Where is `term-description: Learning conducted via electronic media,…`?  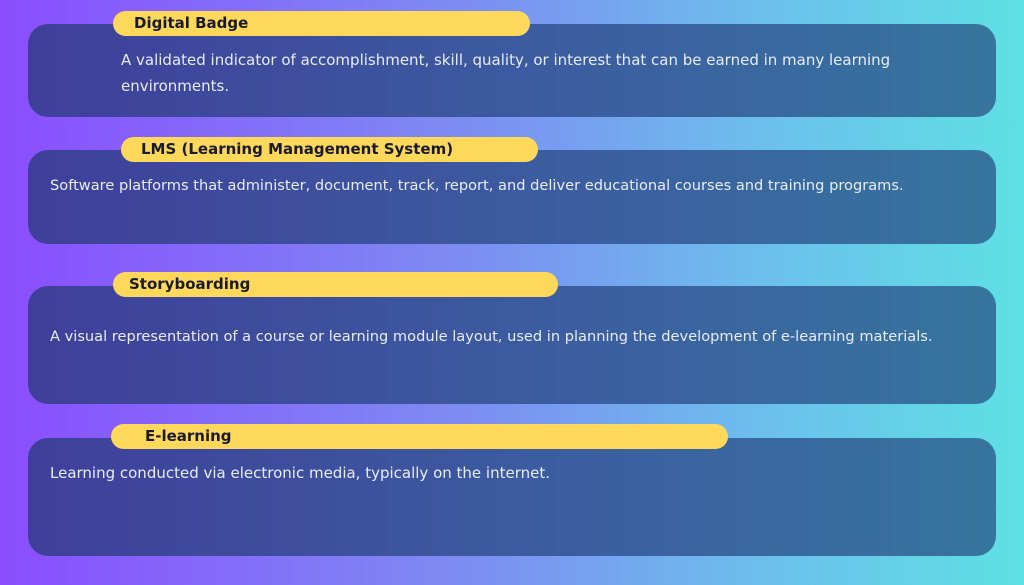 term-description: Learning conducted via electronic media,… is located at coordinates (300, 473).